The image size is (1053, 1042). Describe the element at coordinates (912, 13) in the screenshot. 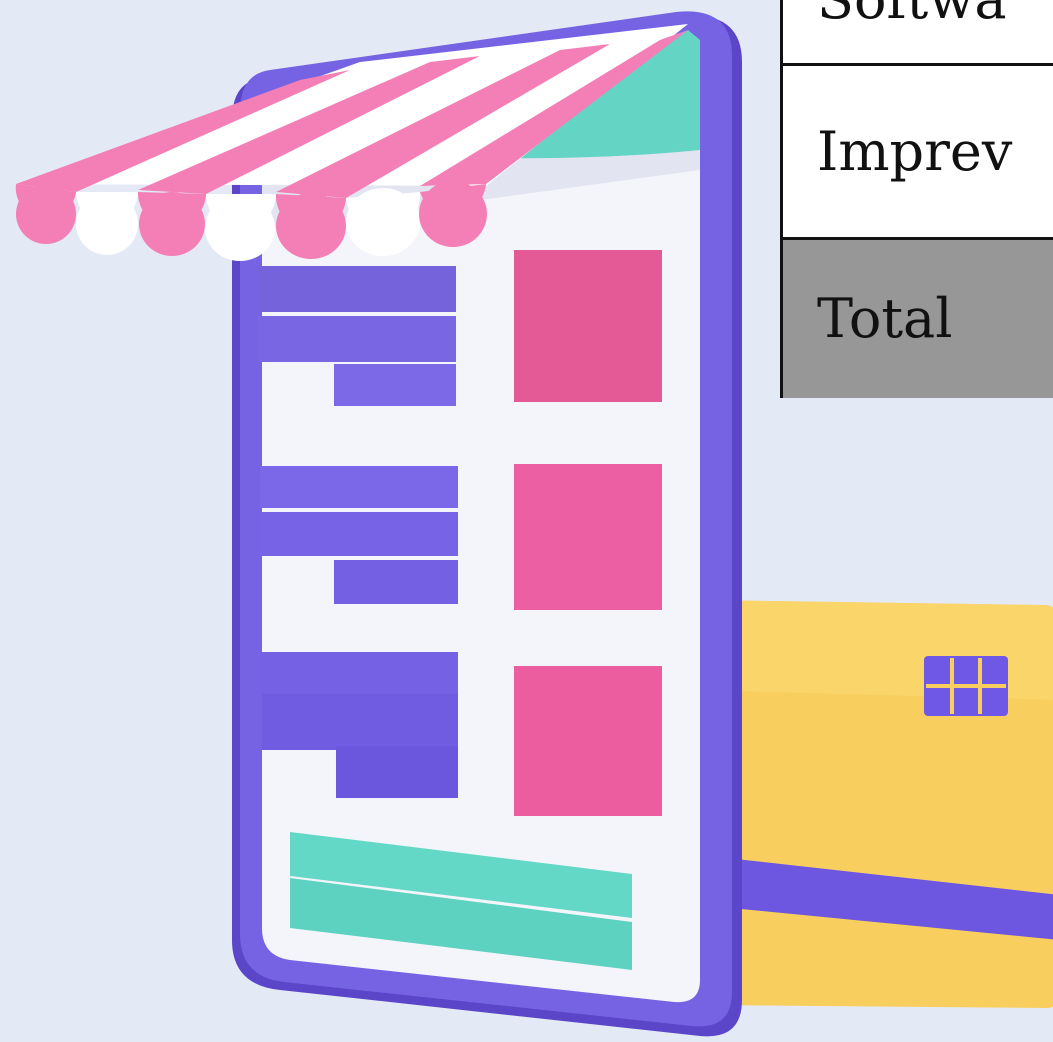

I see `table-cell: Softwa` at that location.